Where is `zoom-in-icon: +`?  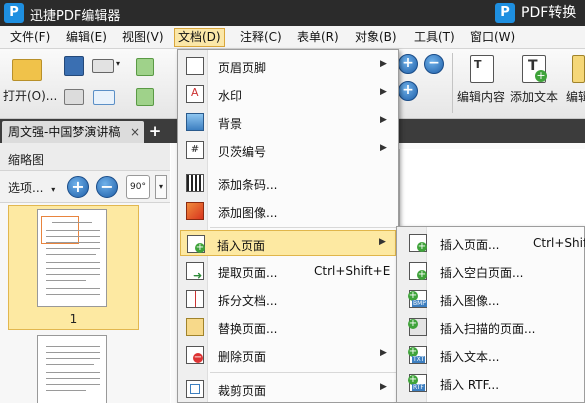 zoom-in-icon: + is located at coordinates (408, 64).